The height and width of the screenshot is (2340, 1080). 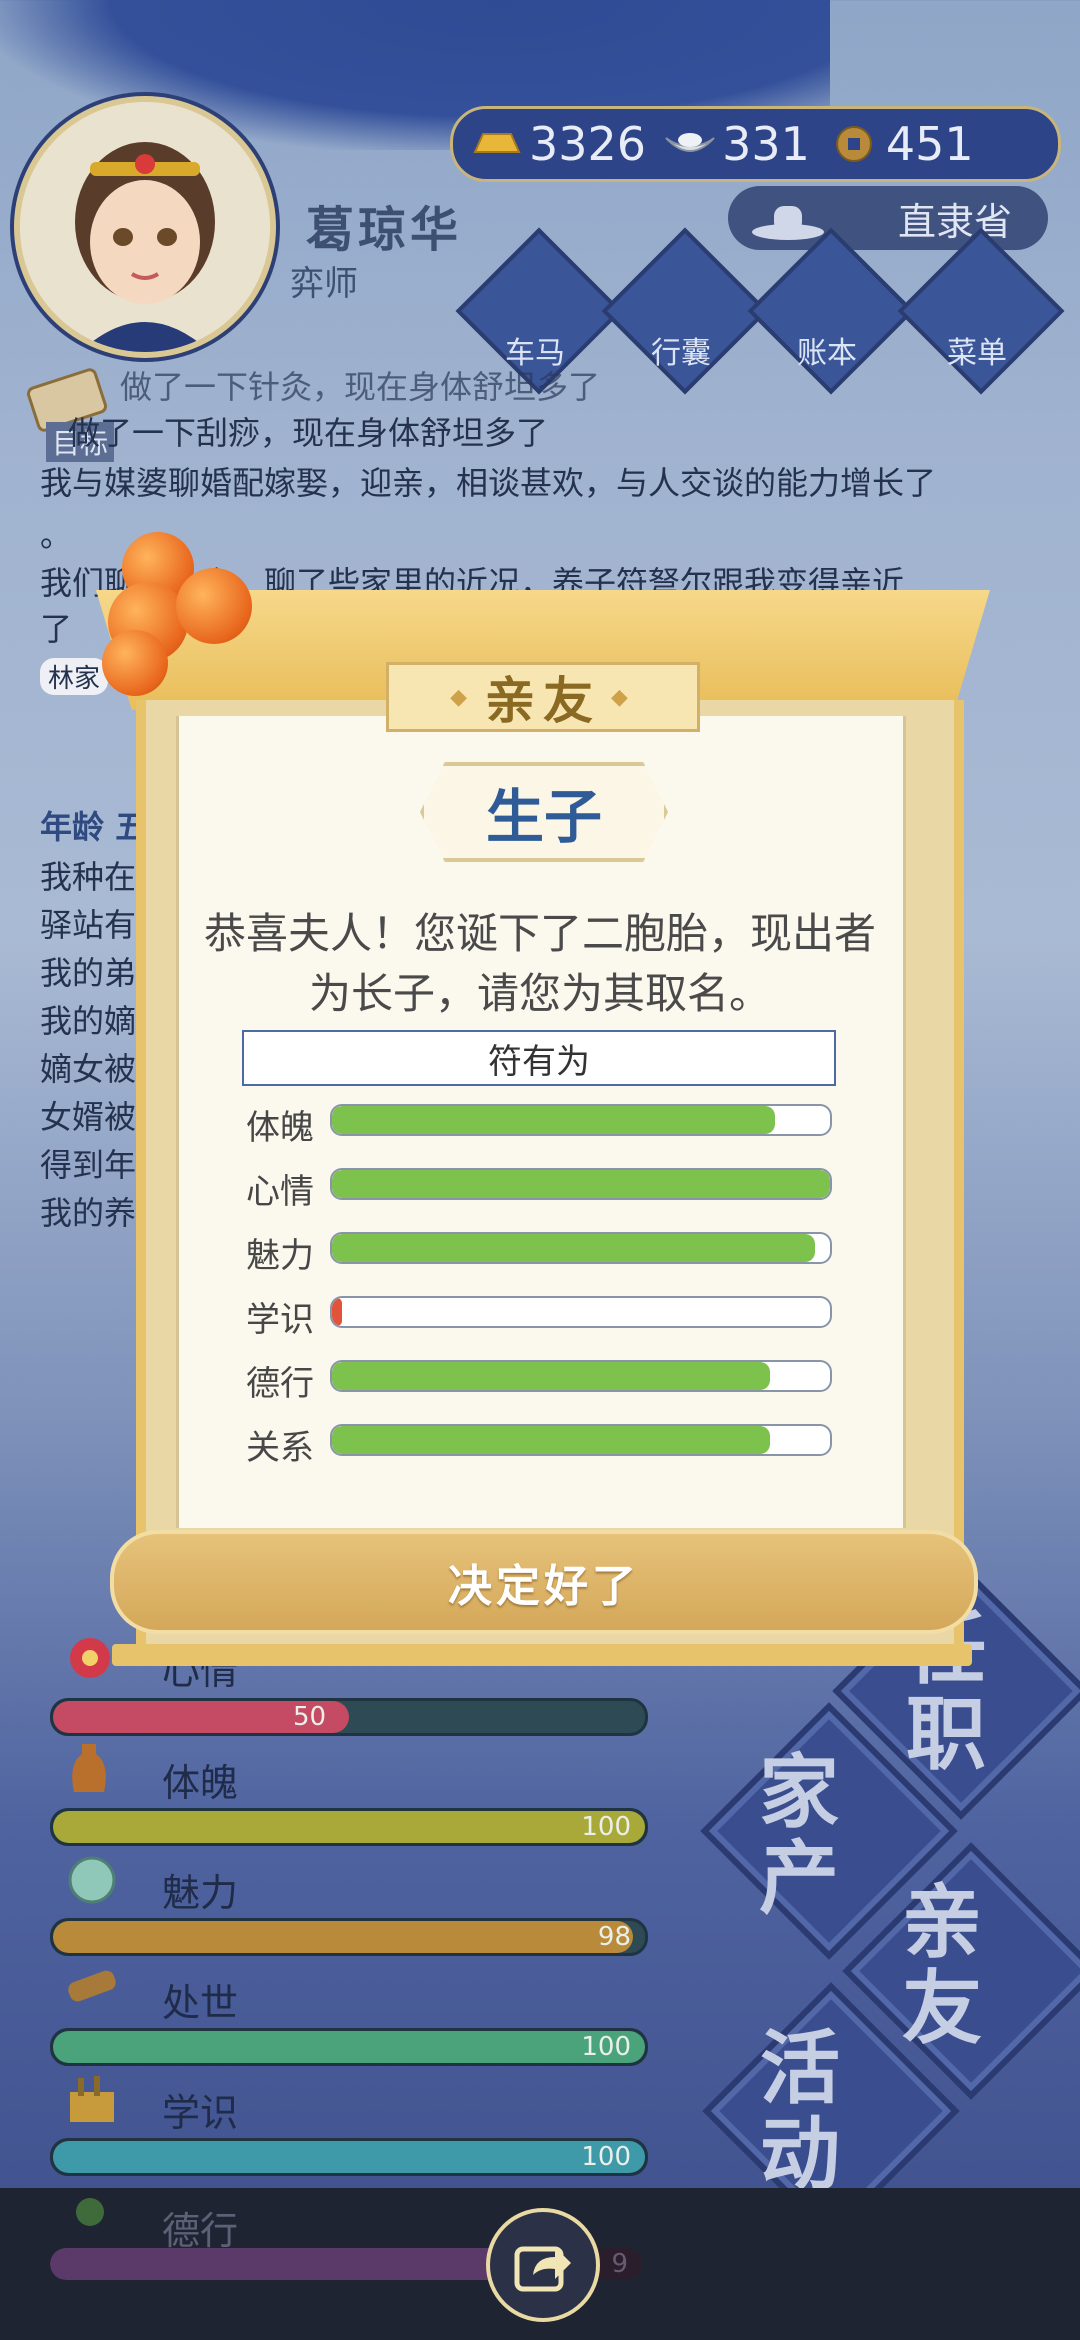 I want to click on child-stat-label: 德行, so click(x=280, y=1384).